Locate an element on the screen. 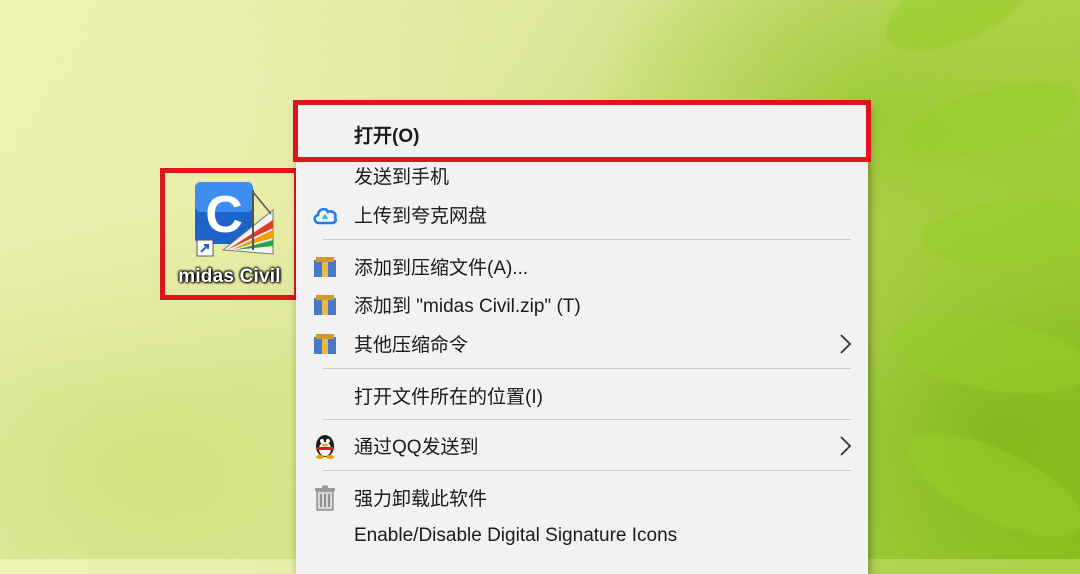 This screenshot has height=574, width=1080. svg-text: C is located at coordinates (224, 215).